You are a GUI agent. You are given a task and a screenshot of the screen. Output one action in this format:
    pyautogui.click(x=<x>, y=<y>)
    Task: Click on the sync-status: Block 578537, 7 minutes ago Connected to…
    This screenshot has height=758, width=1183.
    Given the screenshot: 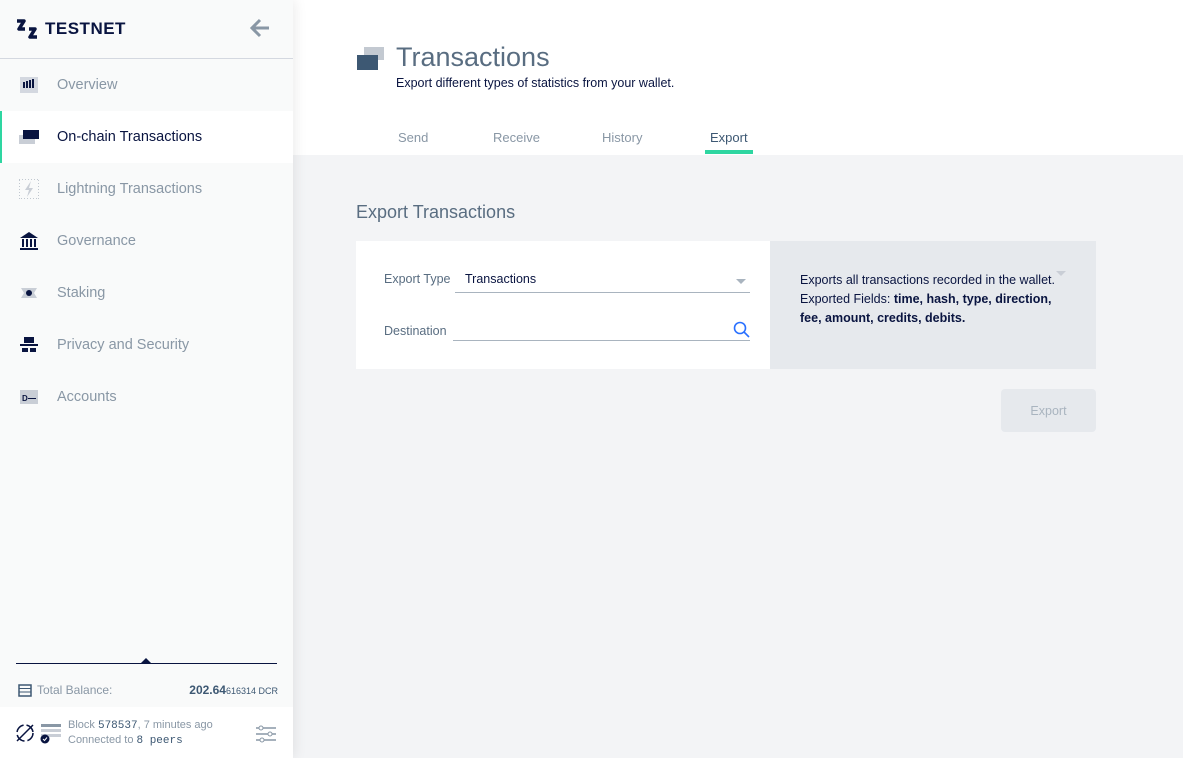 What is the action you would take?
    pyautogui.click(x=146, y=732)
    